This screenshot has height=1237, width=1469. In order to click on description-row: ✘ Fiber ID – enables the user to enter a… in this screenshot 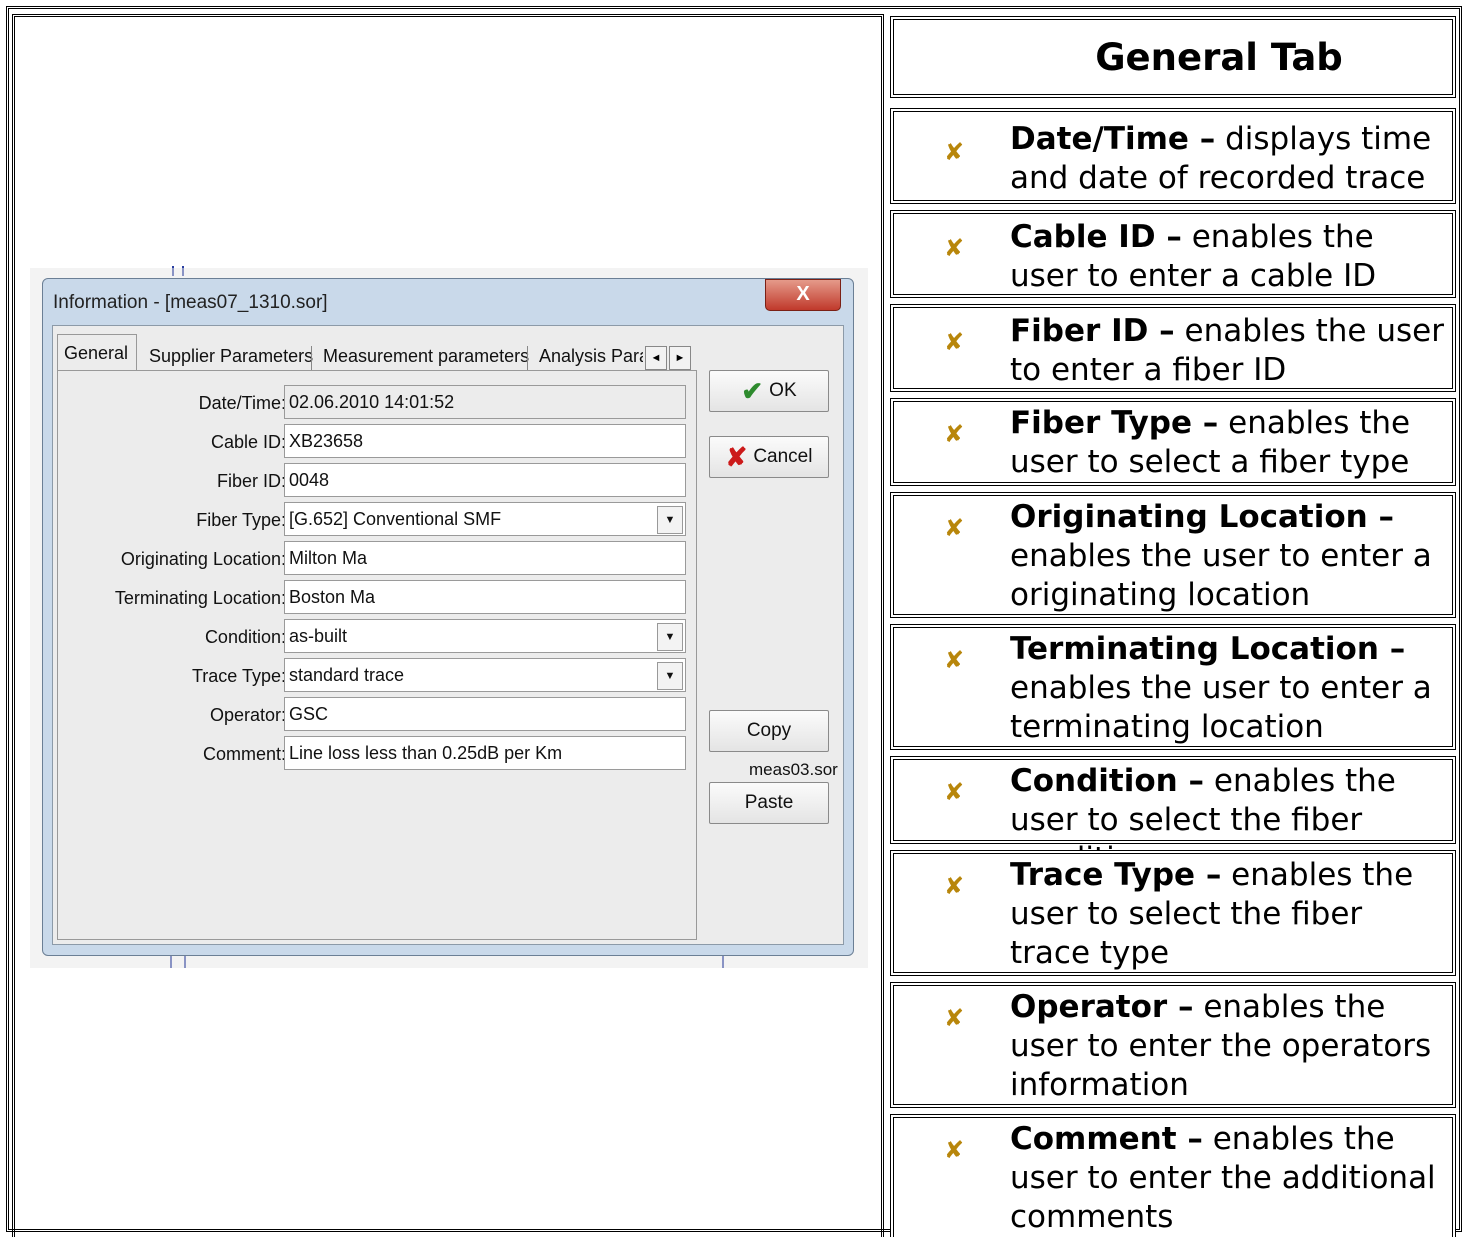, I will do `click(1173, 348)`.